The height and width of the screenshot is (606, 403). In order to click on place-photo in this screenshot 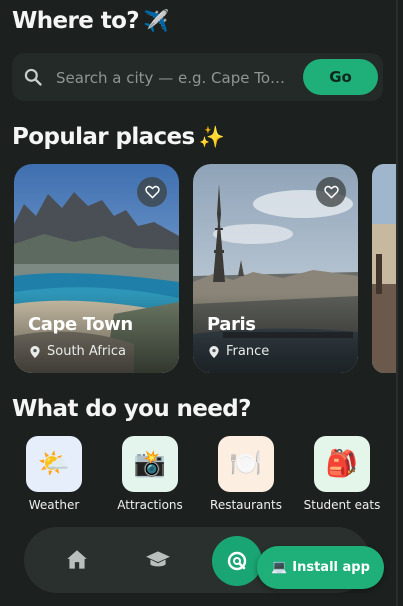, I will do `click(384, 268)`.